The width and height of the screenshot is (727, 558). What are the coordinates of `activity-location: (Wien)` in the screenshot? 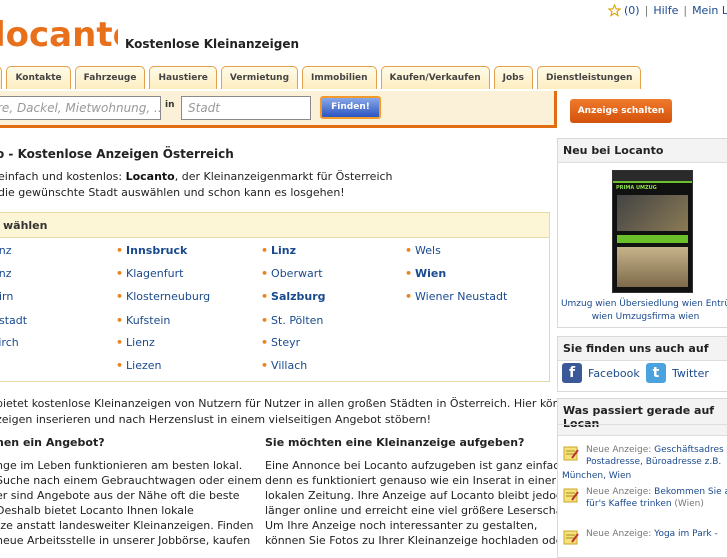 It's located at (687, 504).